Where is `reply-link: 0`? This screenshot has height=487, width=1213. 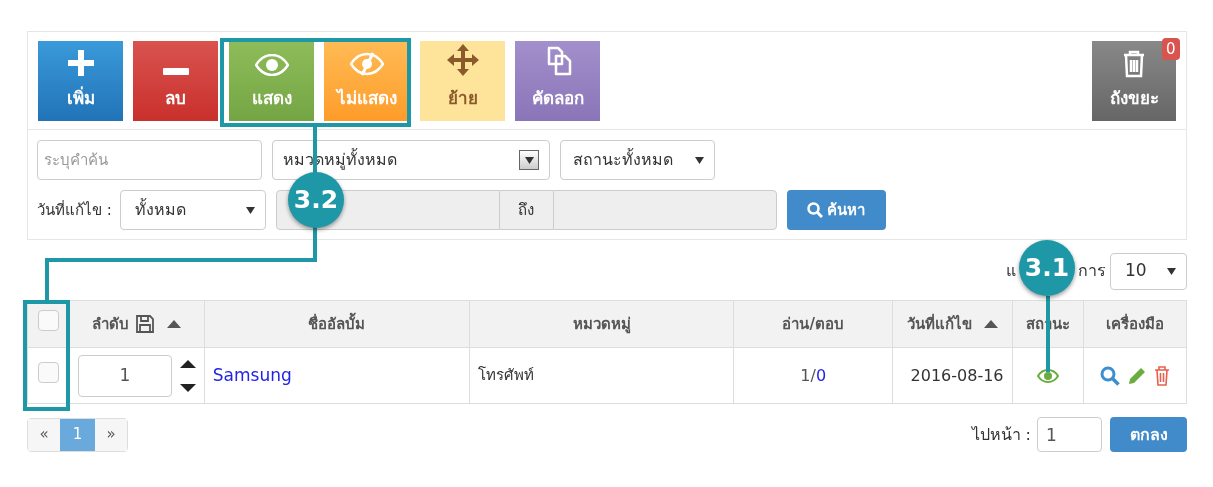 reply-link: 0 is located at coordinates (821, 375).